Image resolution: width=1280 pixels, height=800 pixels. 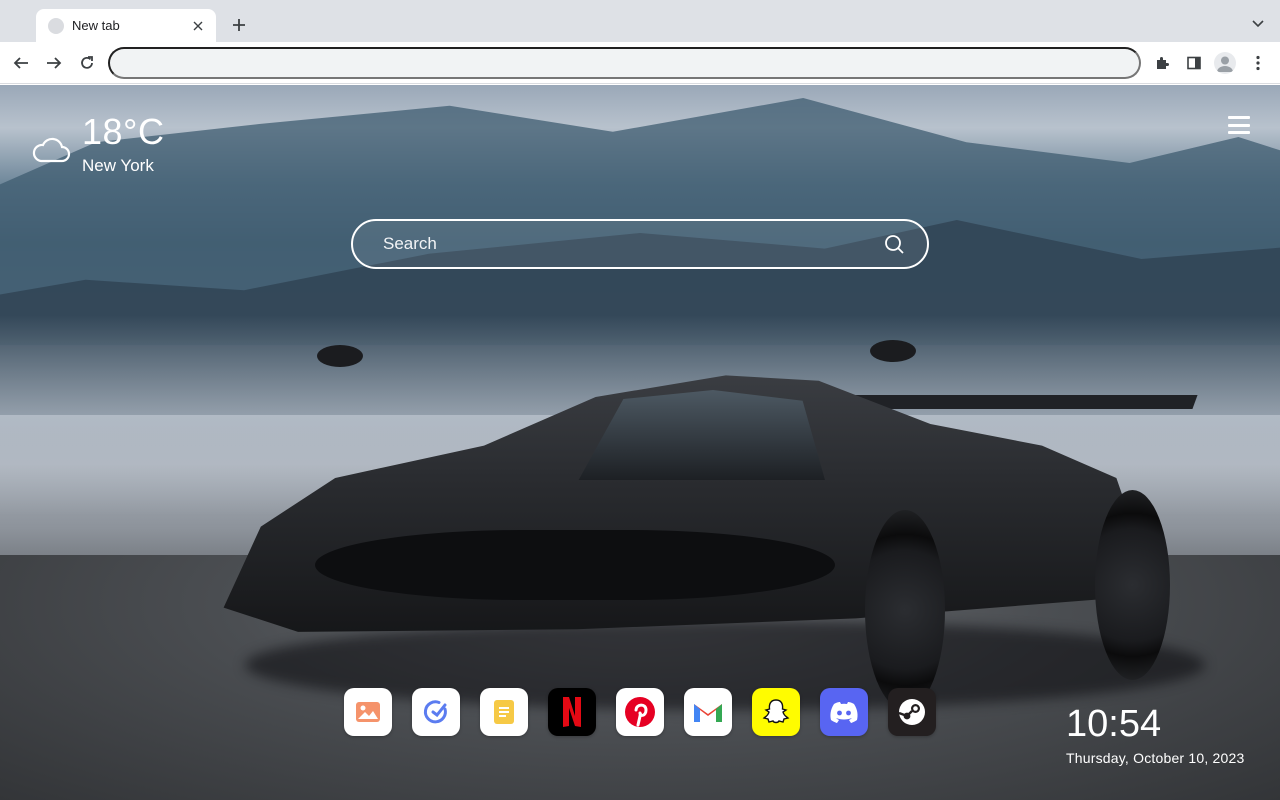 I want to click on shortcut-gmail, so click(x=708, y=712).